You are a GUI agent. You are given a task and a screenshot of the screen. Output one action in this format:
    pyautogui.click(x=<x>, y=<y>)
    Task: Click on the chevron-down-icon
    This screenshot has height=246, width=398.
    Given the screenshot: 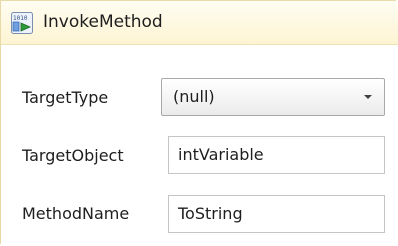 What is the action you would take?
    pyautogui.click(x=368, y=97)
    